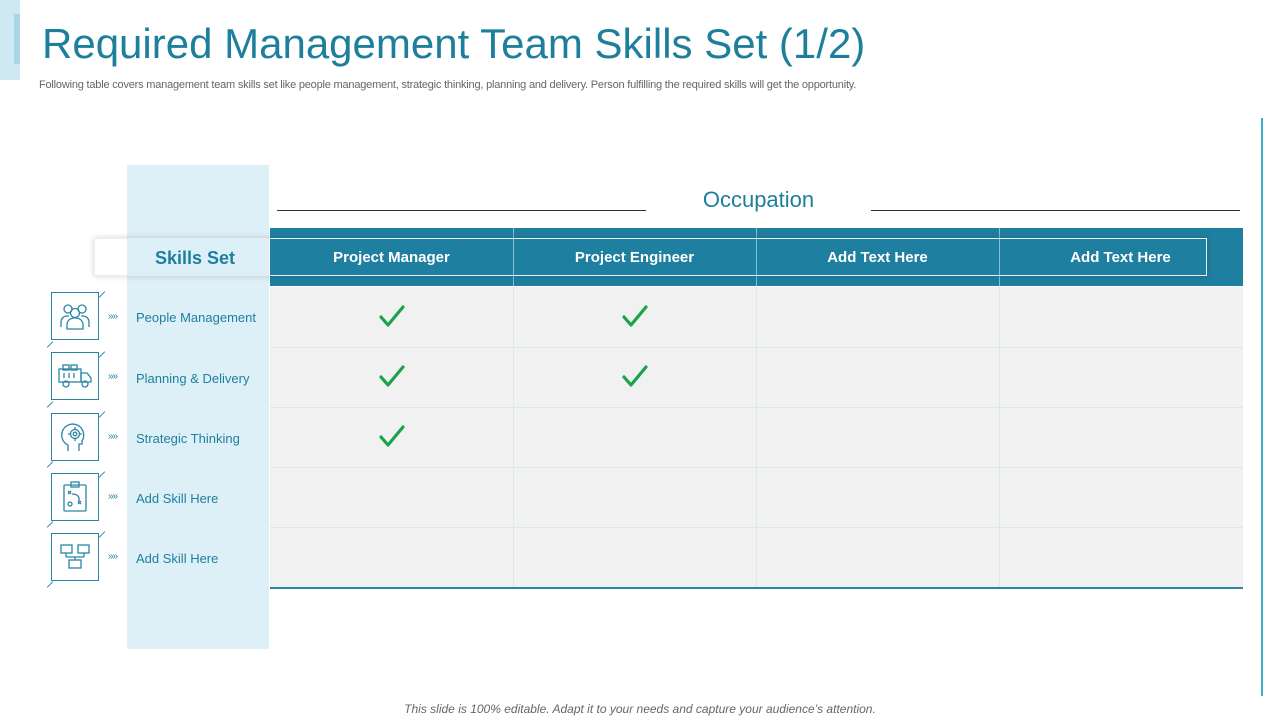 This screenshot has height=720, width=1280. What do you see at coordinates (634, 257) in the screenshot?
I see `column-header: Project Engineer` at bounding box center [634, 257].